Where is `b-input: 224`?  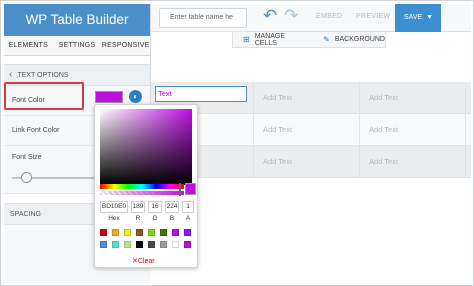 b-input: 224 is located at coordinates (172, 207).